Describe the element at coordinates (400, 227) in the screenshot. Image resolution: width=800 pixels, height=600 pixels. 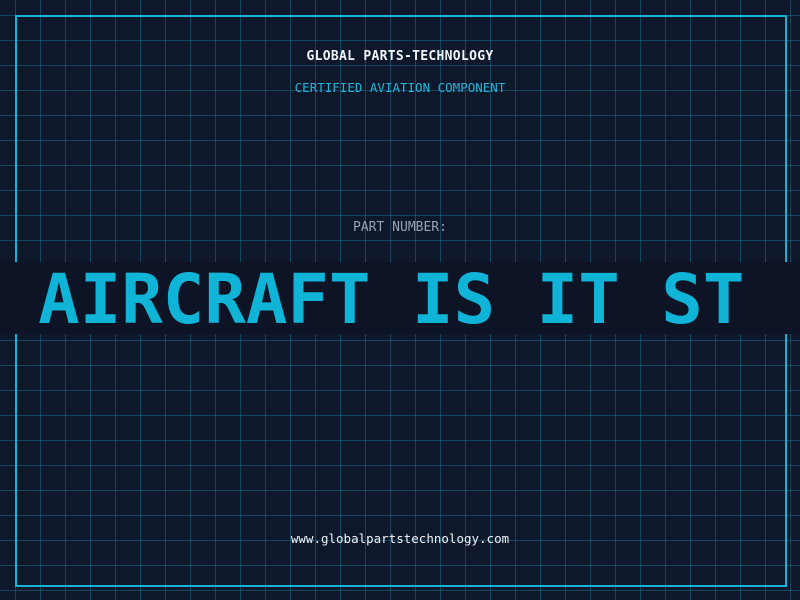
I see `part-number-label: PART NUMBER:` at that location.